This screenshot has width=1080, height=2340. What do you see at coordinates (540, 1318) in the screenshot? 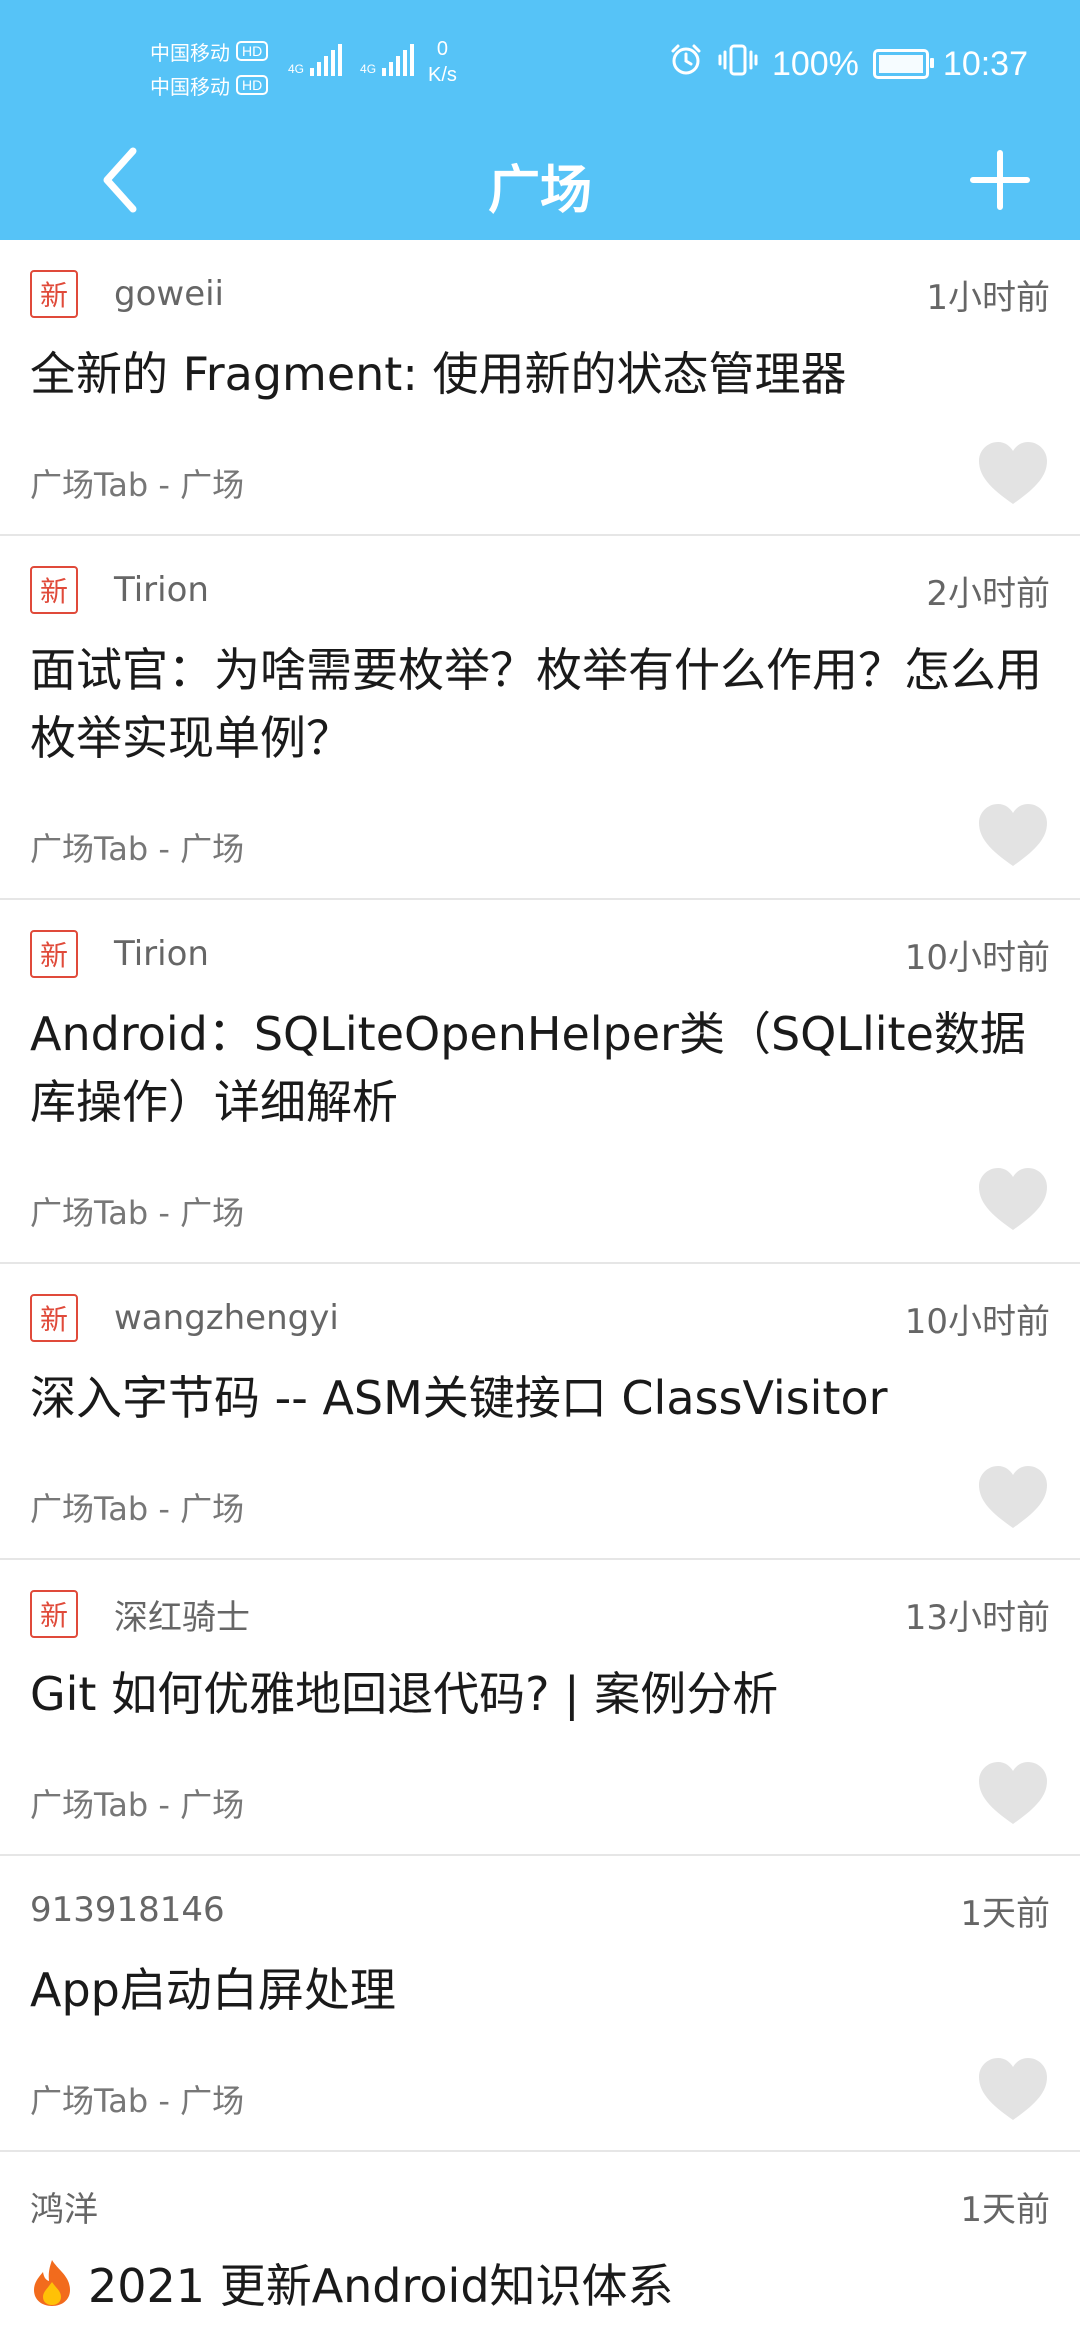
I see `item-meta: 新 wangzhengyi 10小时前` at bounding box center [540, 1318].